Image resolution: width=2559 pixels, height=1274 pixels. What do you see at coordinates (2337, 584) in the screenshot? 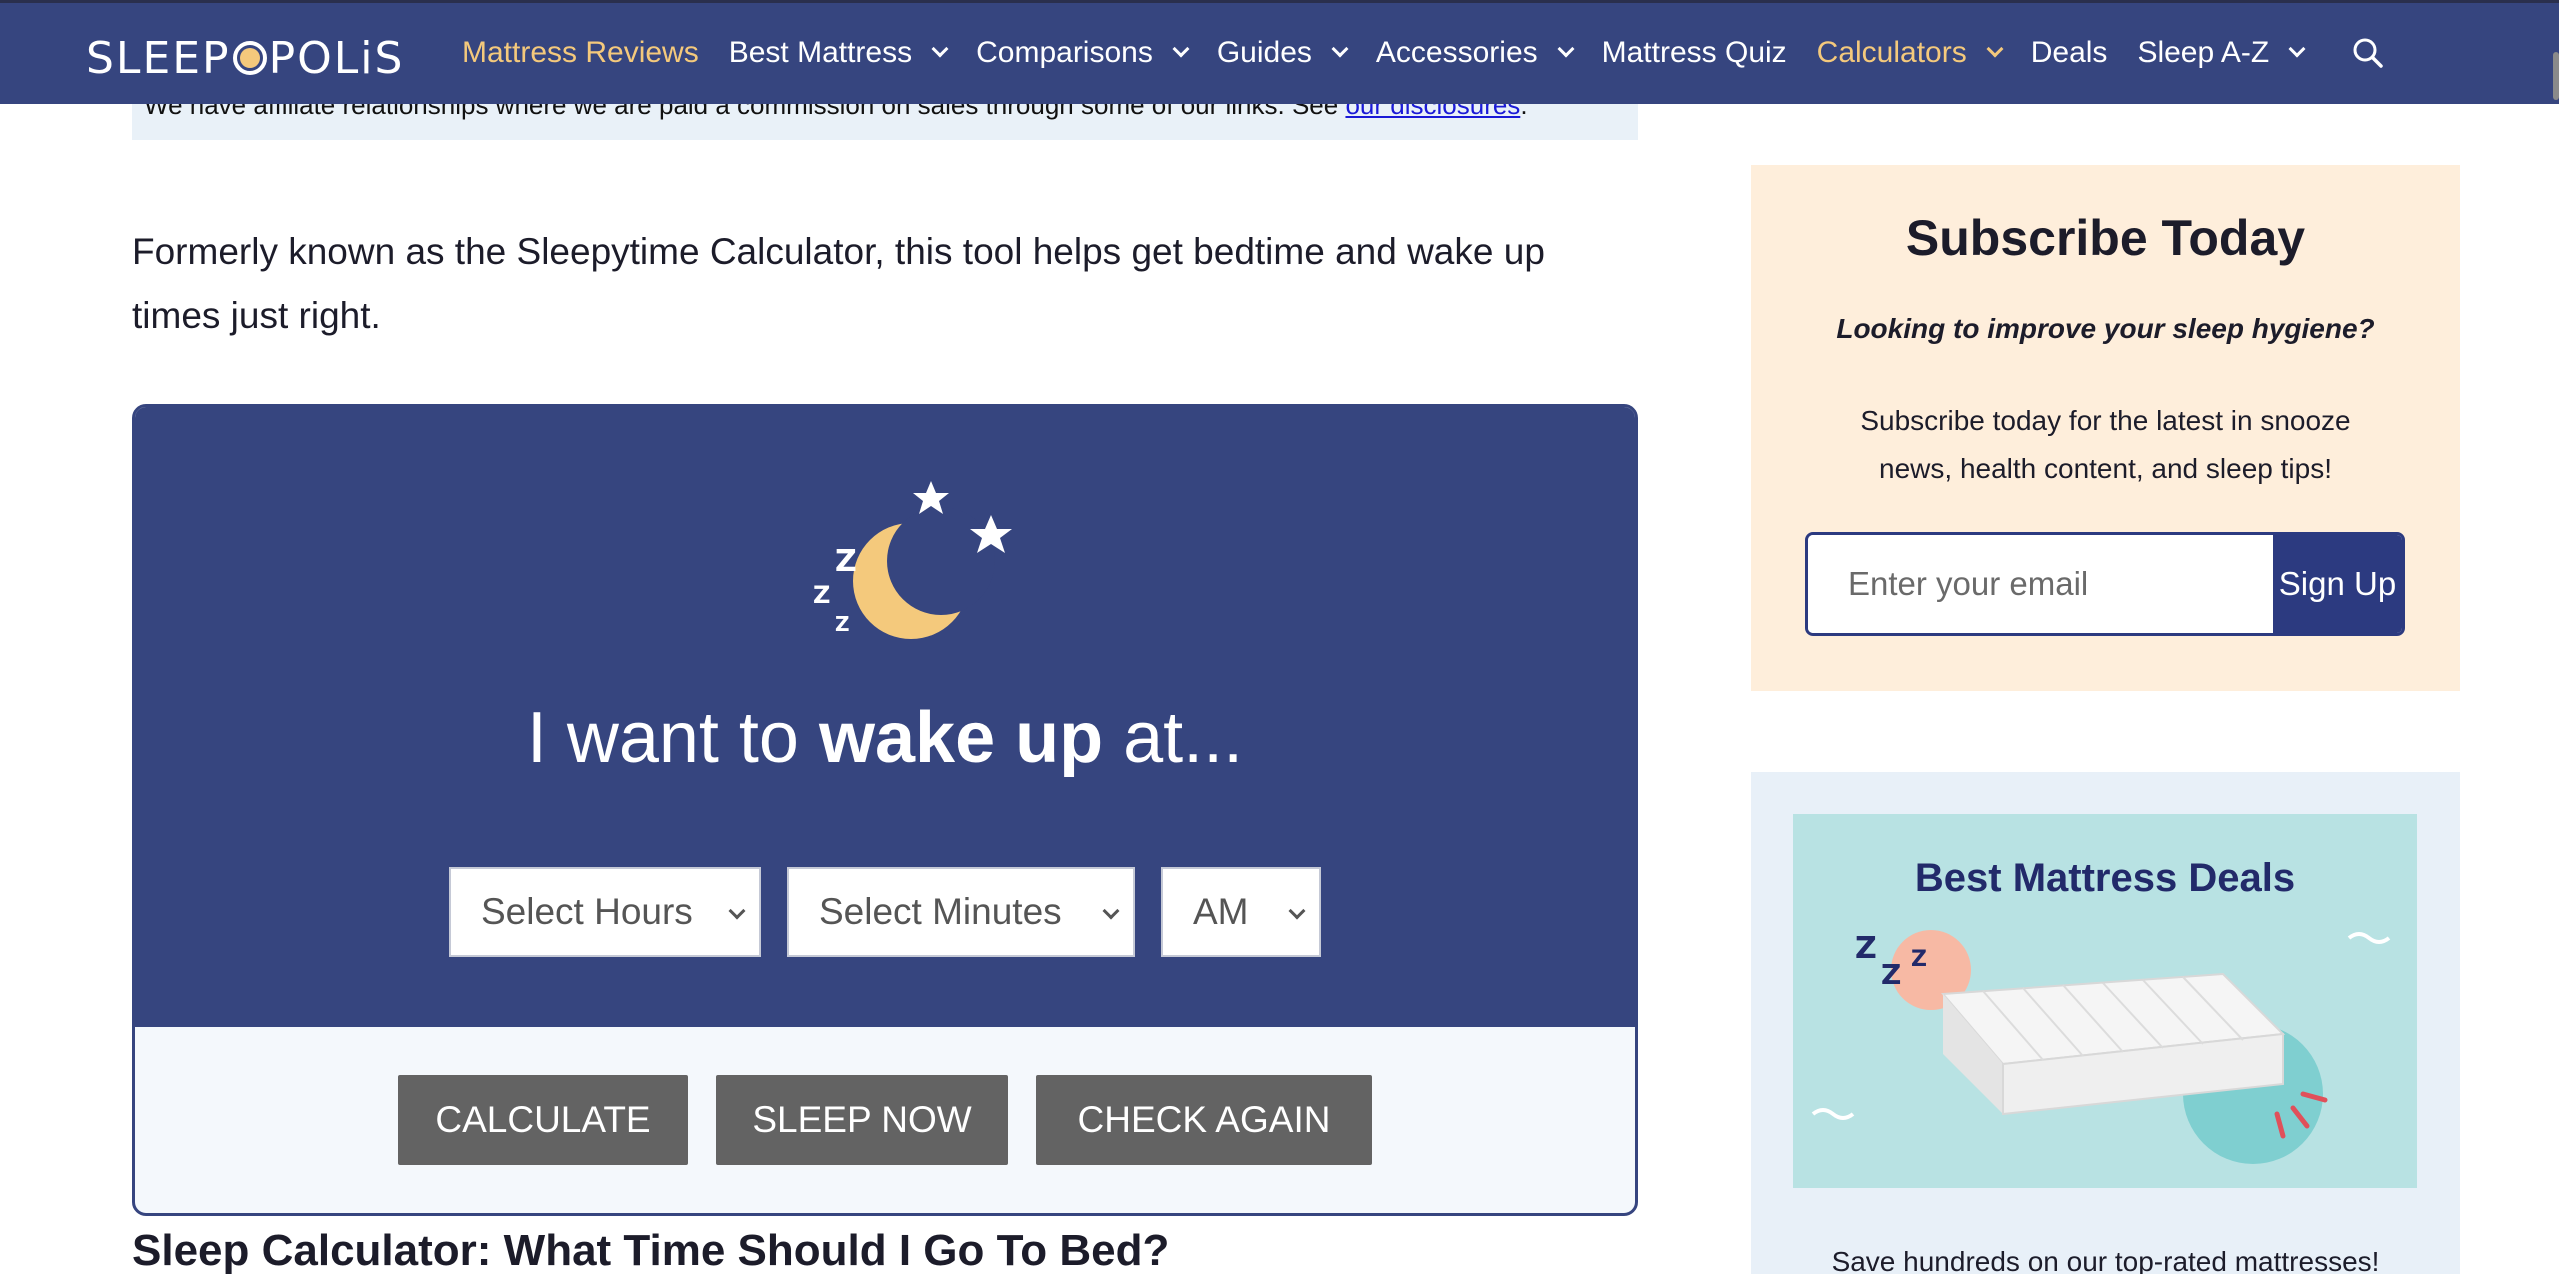
I see `sign-up-button: Sign Up` at bounding box center [2337, 584].